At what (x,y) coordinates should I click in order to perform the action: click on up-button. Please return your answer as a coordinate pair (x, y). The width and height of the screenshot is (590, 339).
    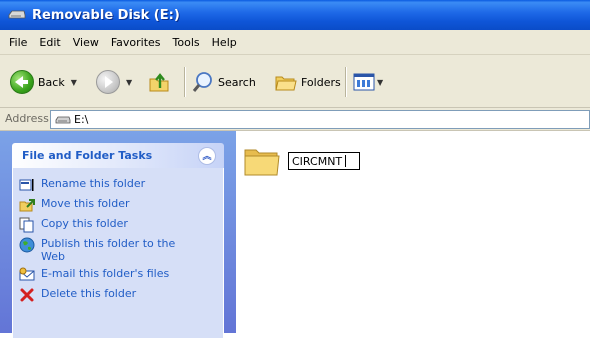
    Looking at the image, I should click on (160, 82).